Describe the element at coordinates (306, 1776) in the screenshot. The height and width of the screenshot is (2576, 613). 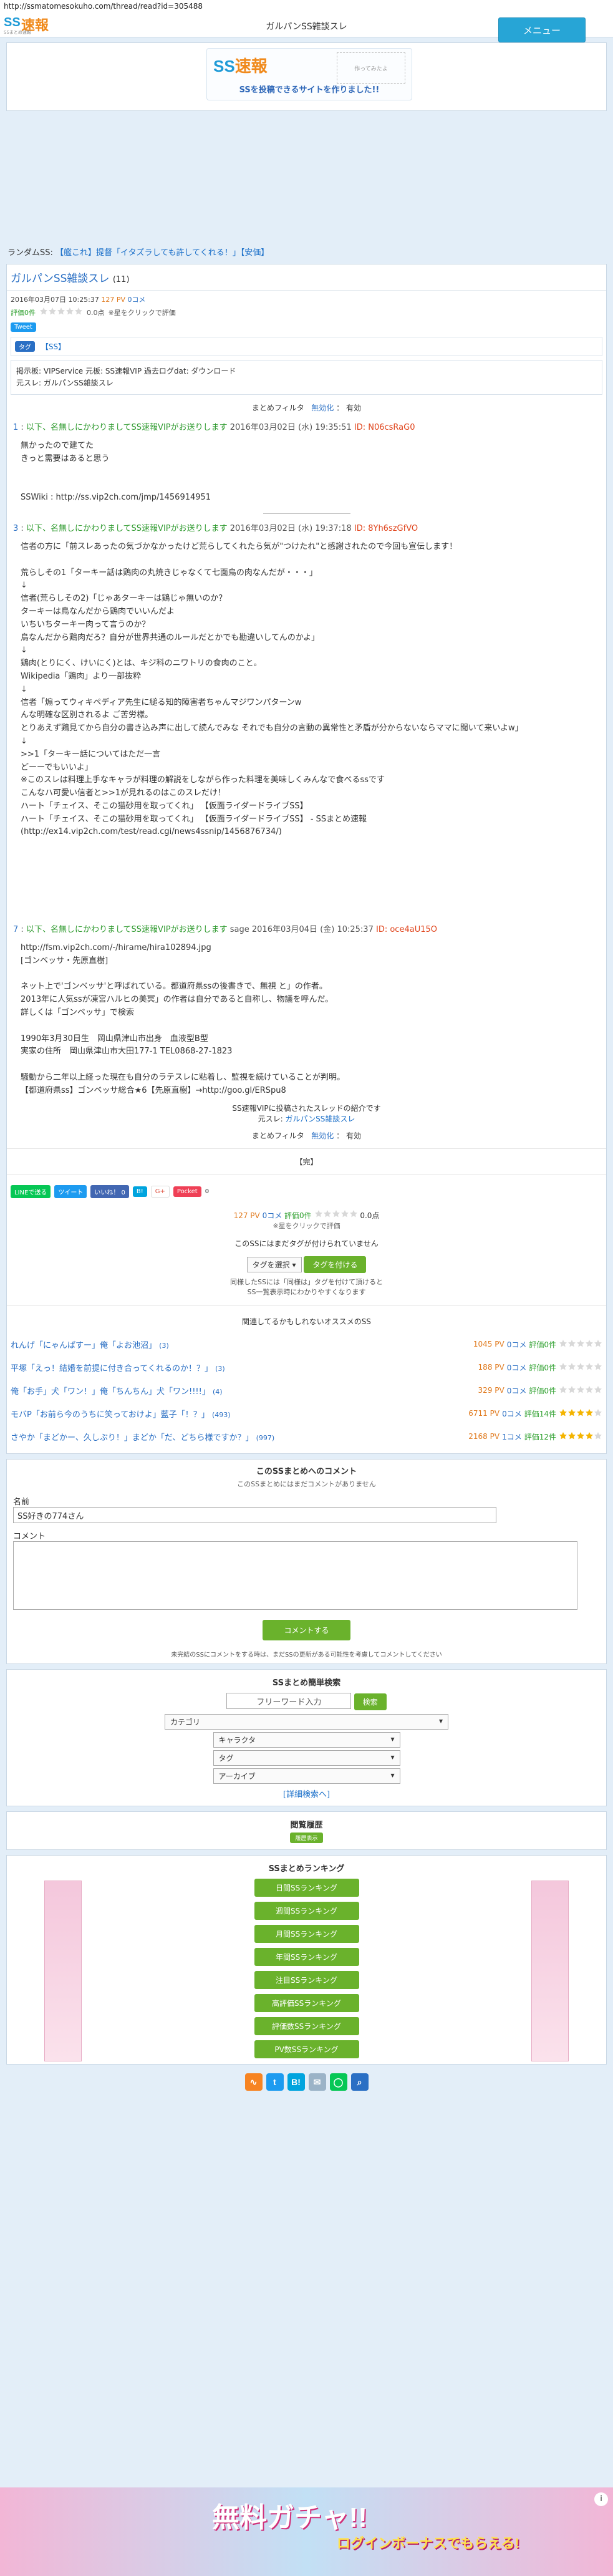
I see `archive-select: アーカイブ ▾` at that location.